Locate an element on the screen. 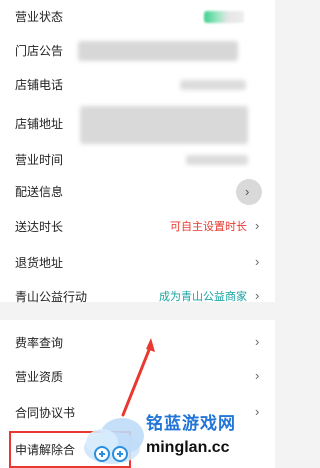 This screenshot has height=468, width=320. watermark-domain: minglan.cc is located at coordinates (188, 447).